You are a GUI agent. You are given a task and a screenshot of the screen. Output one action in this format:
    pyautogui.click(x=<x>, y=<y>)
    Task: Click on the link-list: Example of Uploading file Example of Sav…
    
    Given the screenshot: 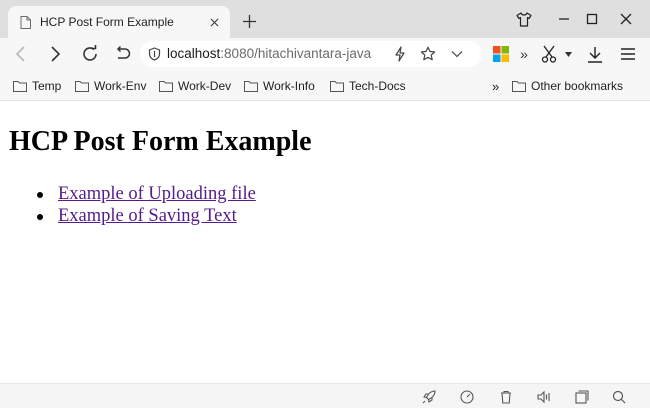 What is the action you would take?
    pyautogui.click(x=146, y=205)
    